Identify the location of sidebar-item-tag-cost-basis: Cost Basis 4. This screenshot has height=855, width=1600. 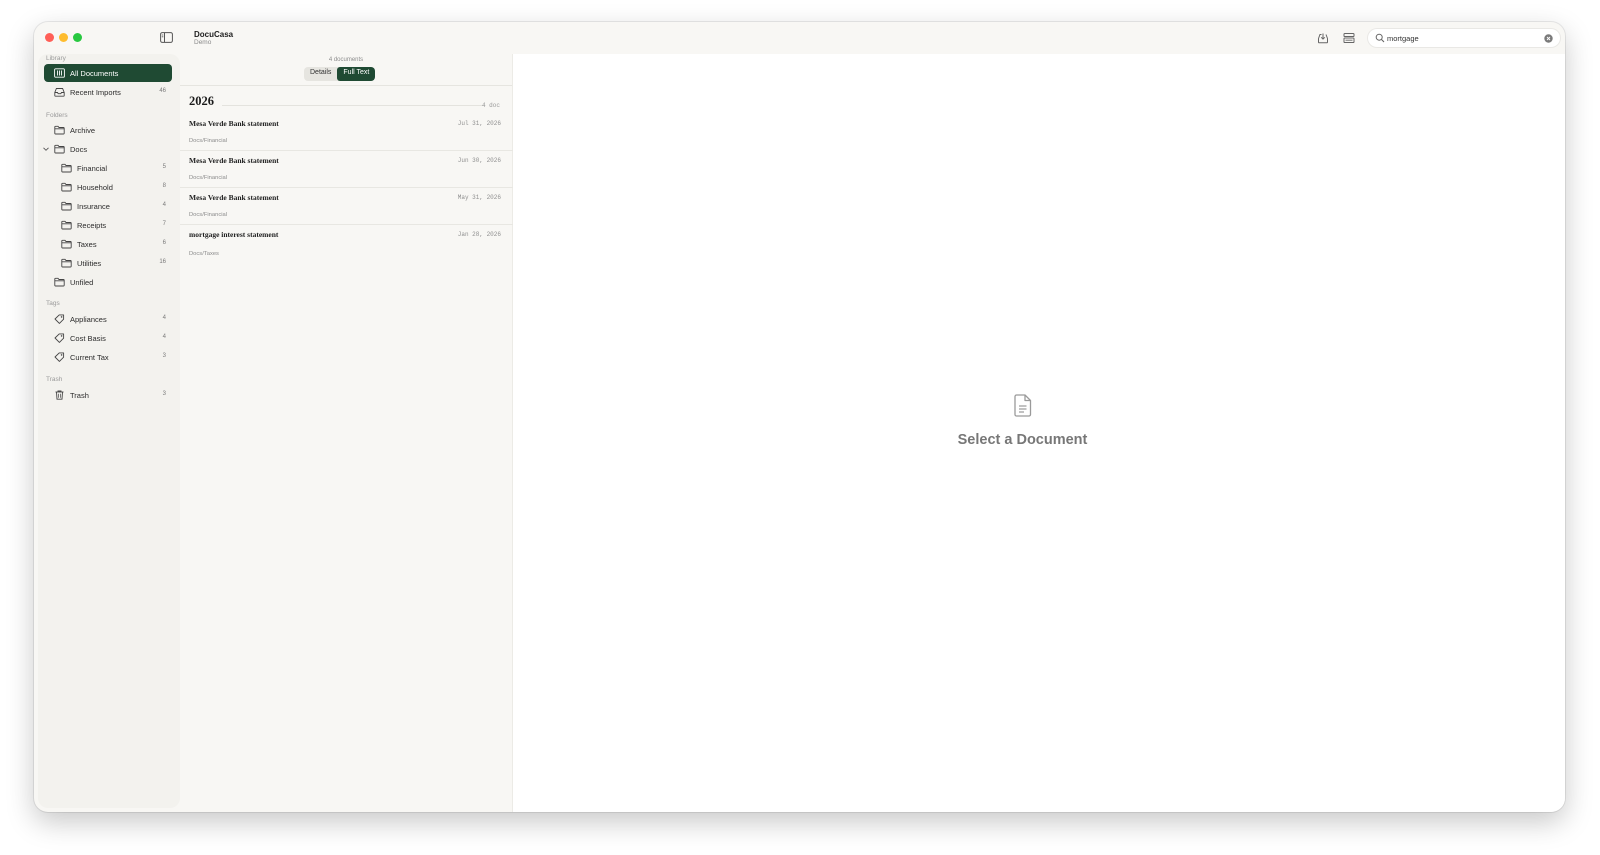
(108, 338).